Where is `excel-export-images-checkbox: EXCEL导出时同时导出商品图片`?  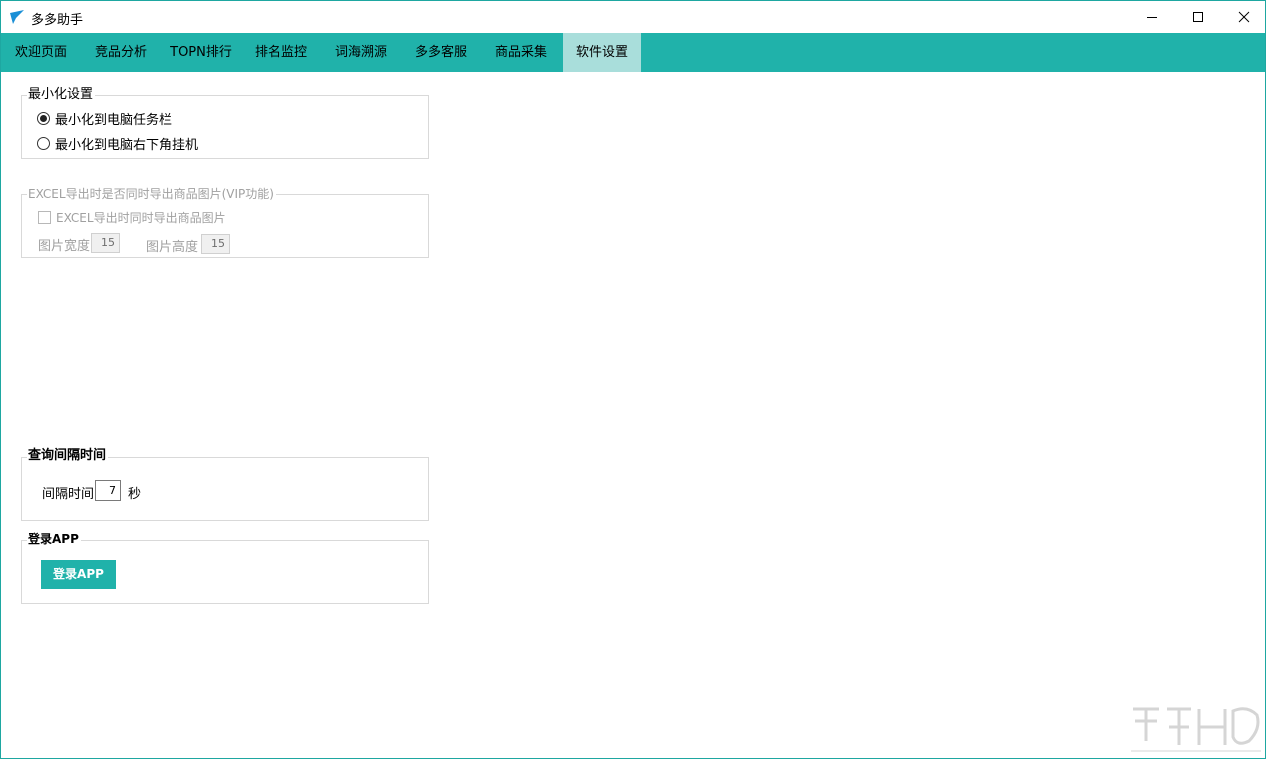 excel-export-images-checkbox: EXCEL导出时同时导出商品图片 is located at coordinates (132, 217).